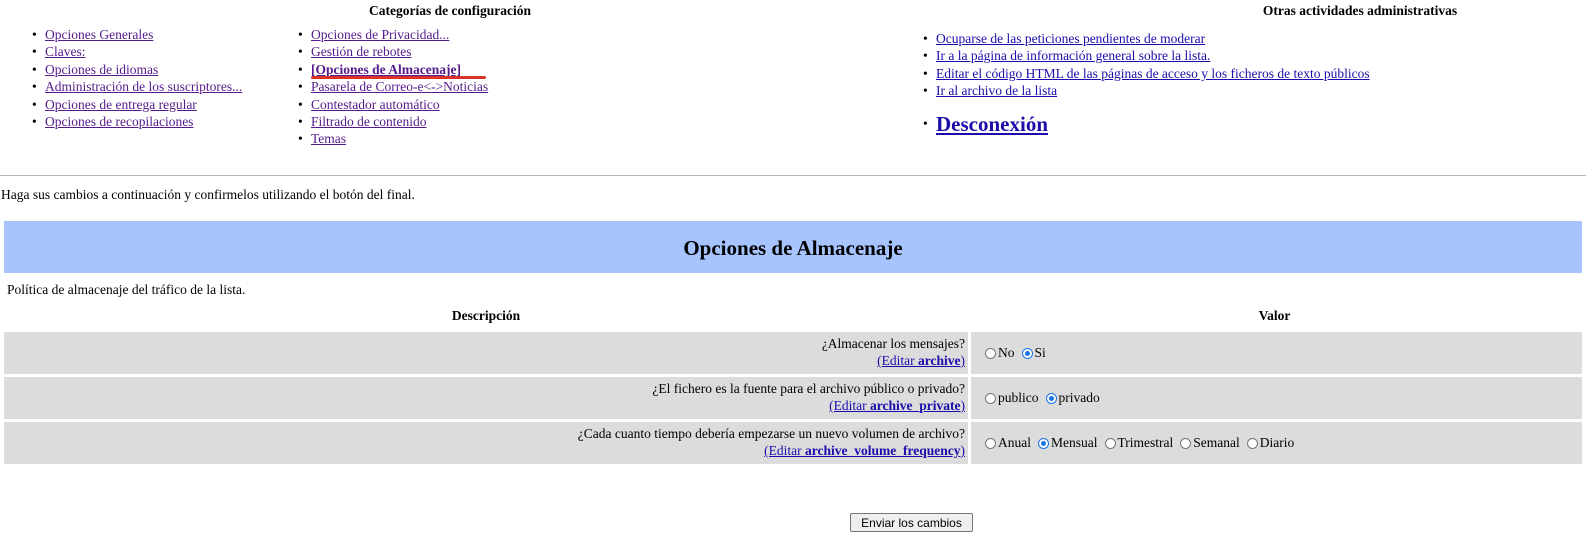 The width and height of the screenshot is (1586, 538). What do you see at coordinates (450, 10) in the screenshot?
I see `config-categories-title: Categorías de configuración` at bounding box center [450, 10].